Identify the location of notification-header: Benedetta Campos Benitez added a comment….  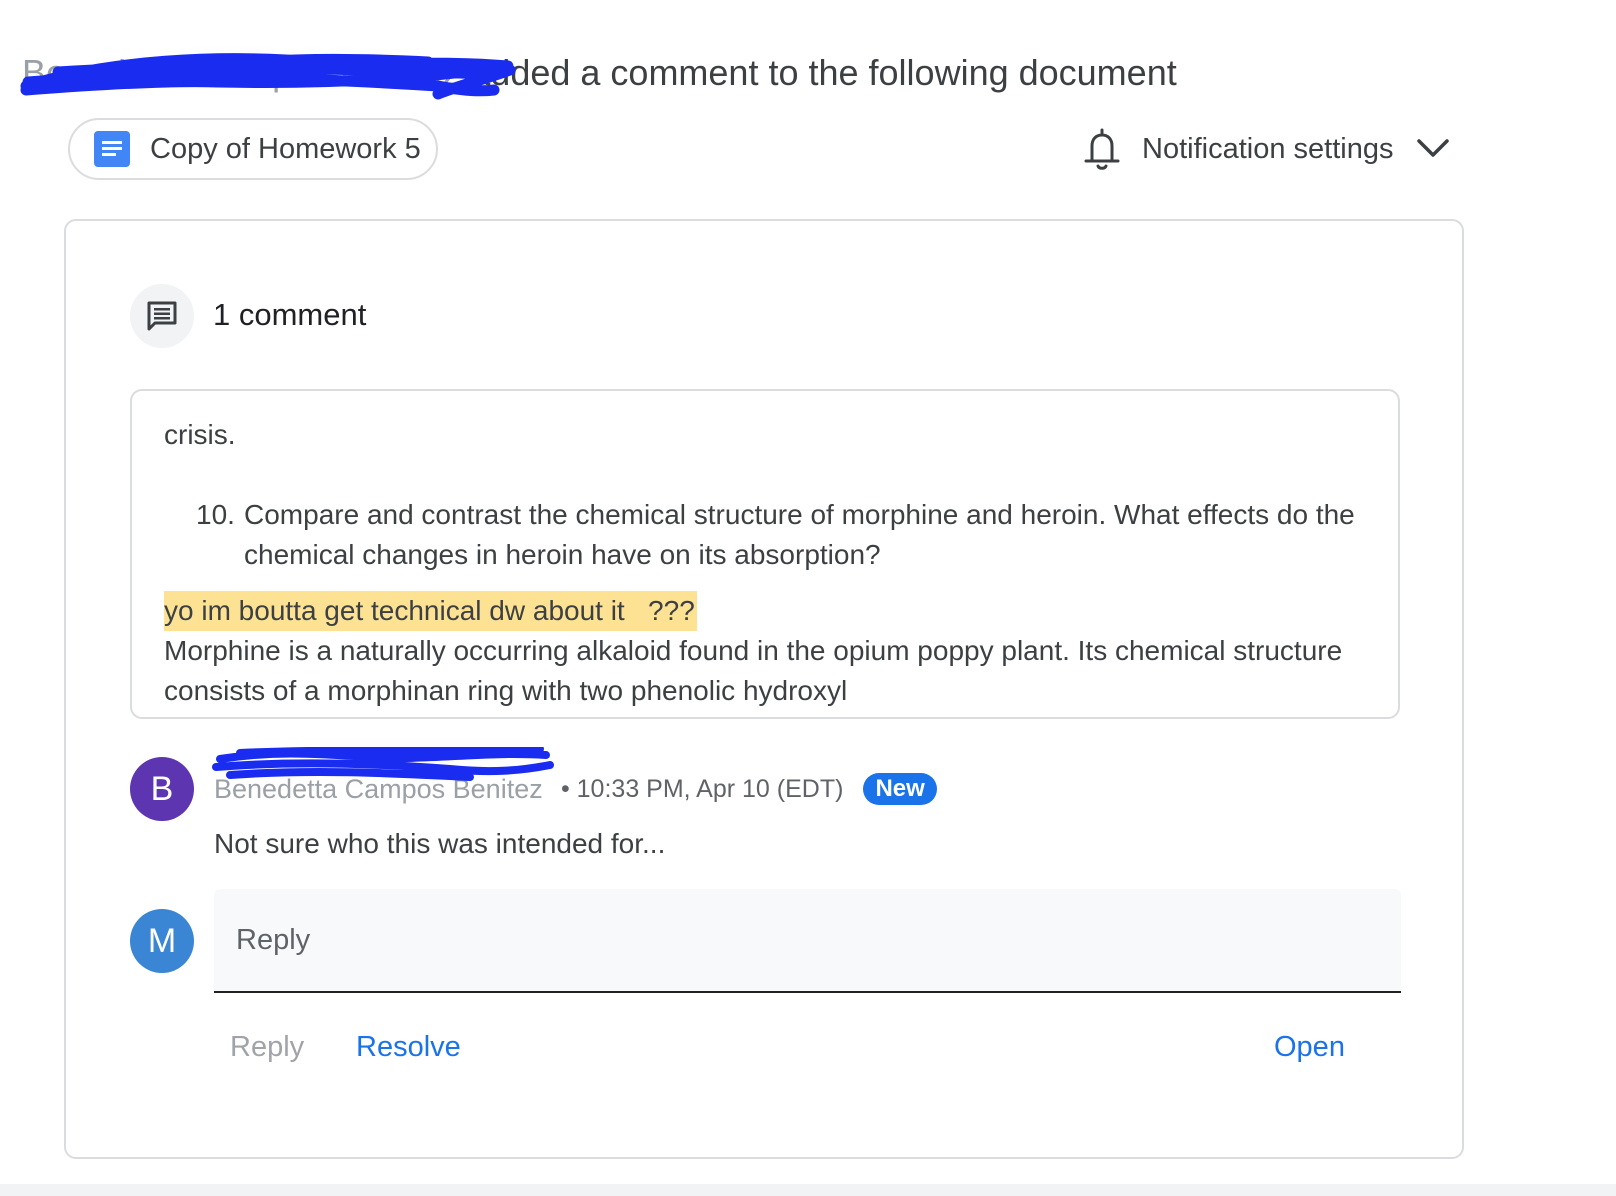
(672, 73).